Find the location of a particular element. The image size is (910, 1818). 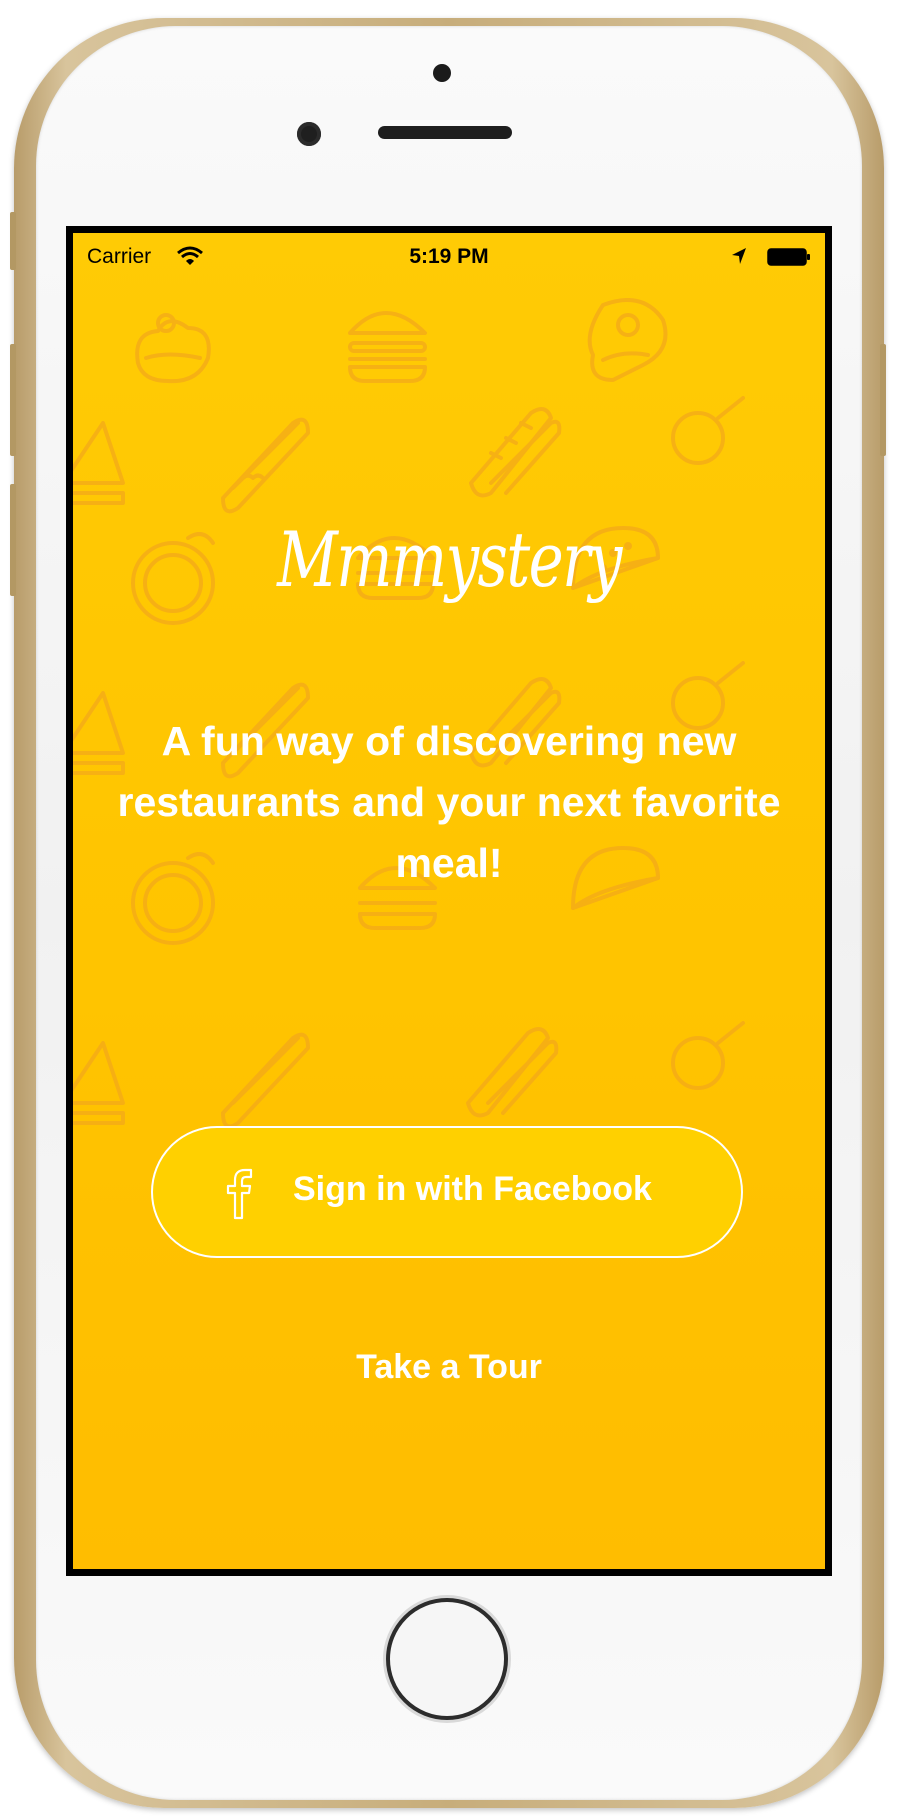

facebook-icon is located at coordinates (239, 1194).